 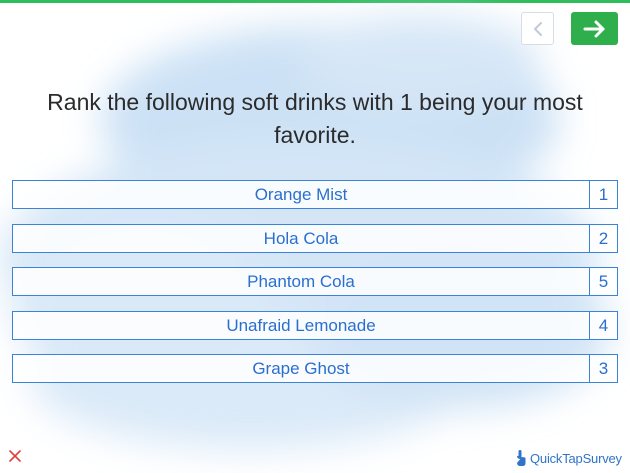 I want to click on brand-name: QuickTapSurvey, so click(x=576, y=458).